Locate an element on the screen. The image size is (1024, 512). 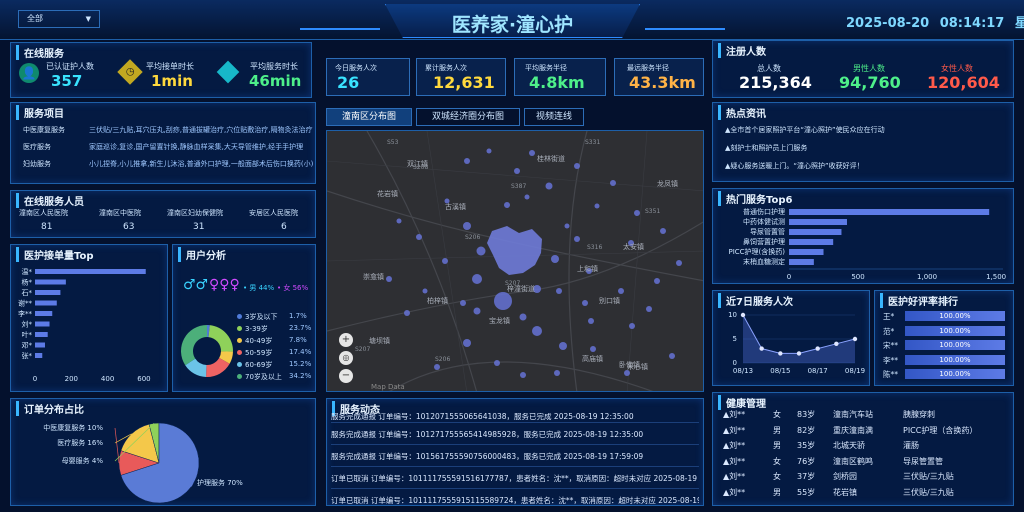
rating-name: 李** is located at coordinates (890, 360).